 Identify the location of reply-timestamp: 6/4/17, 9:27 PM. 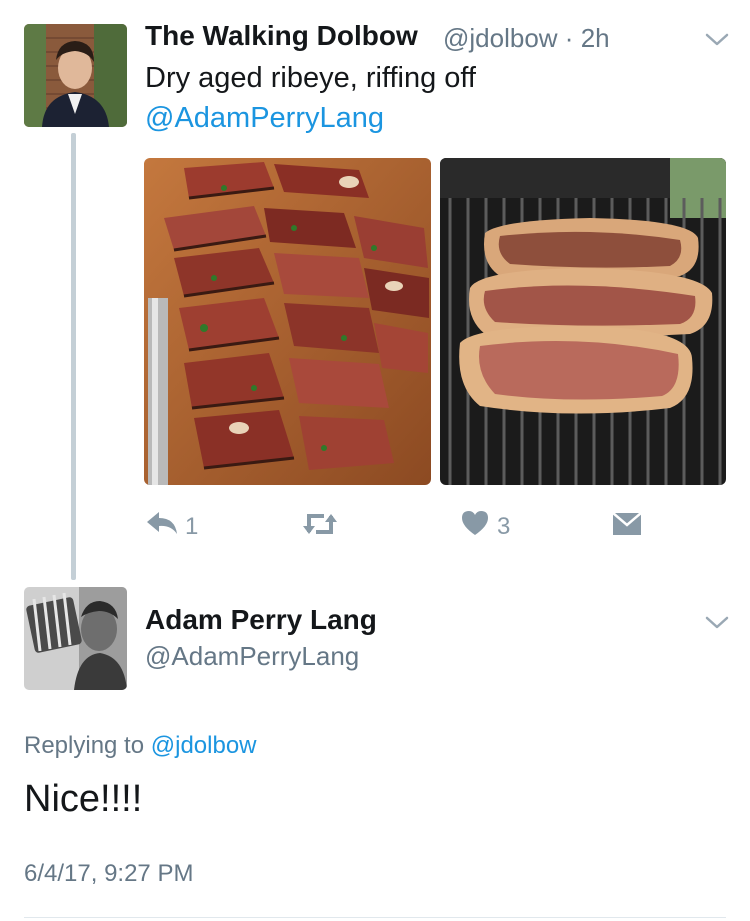
(108, 874).